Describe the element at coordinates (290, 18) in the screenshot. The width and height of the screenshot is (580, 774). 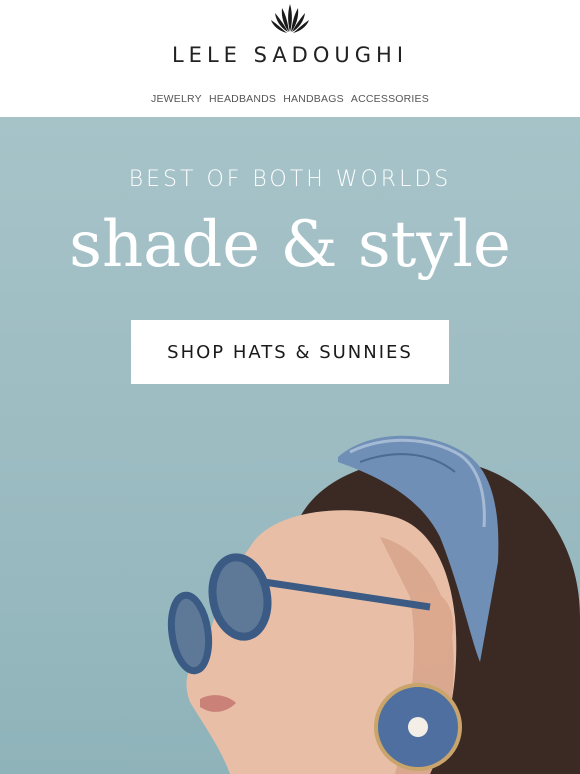
I see `shell-fan-icon` at that location.